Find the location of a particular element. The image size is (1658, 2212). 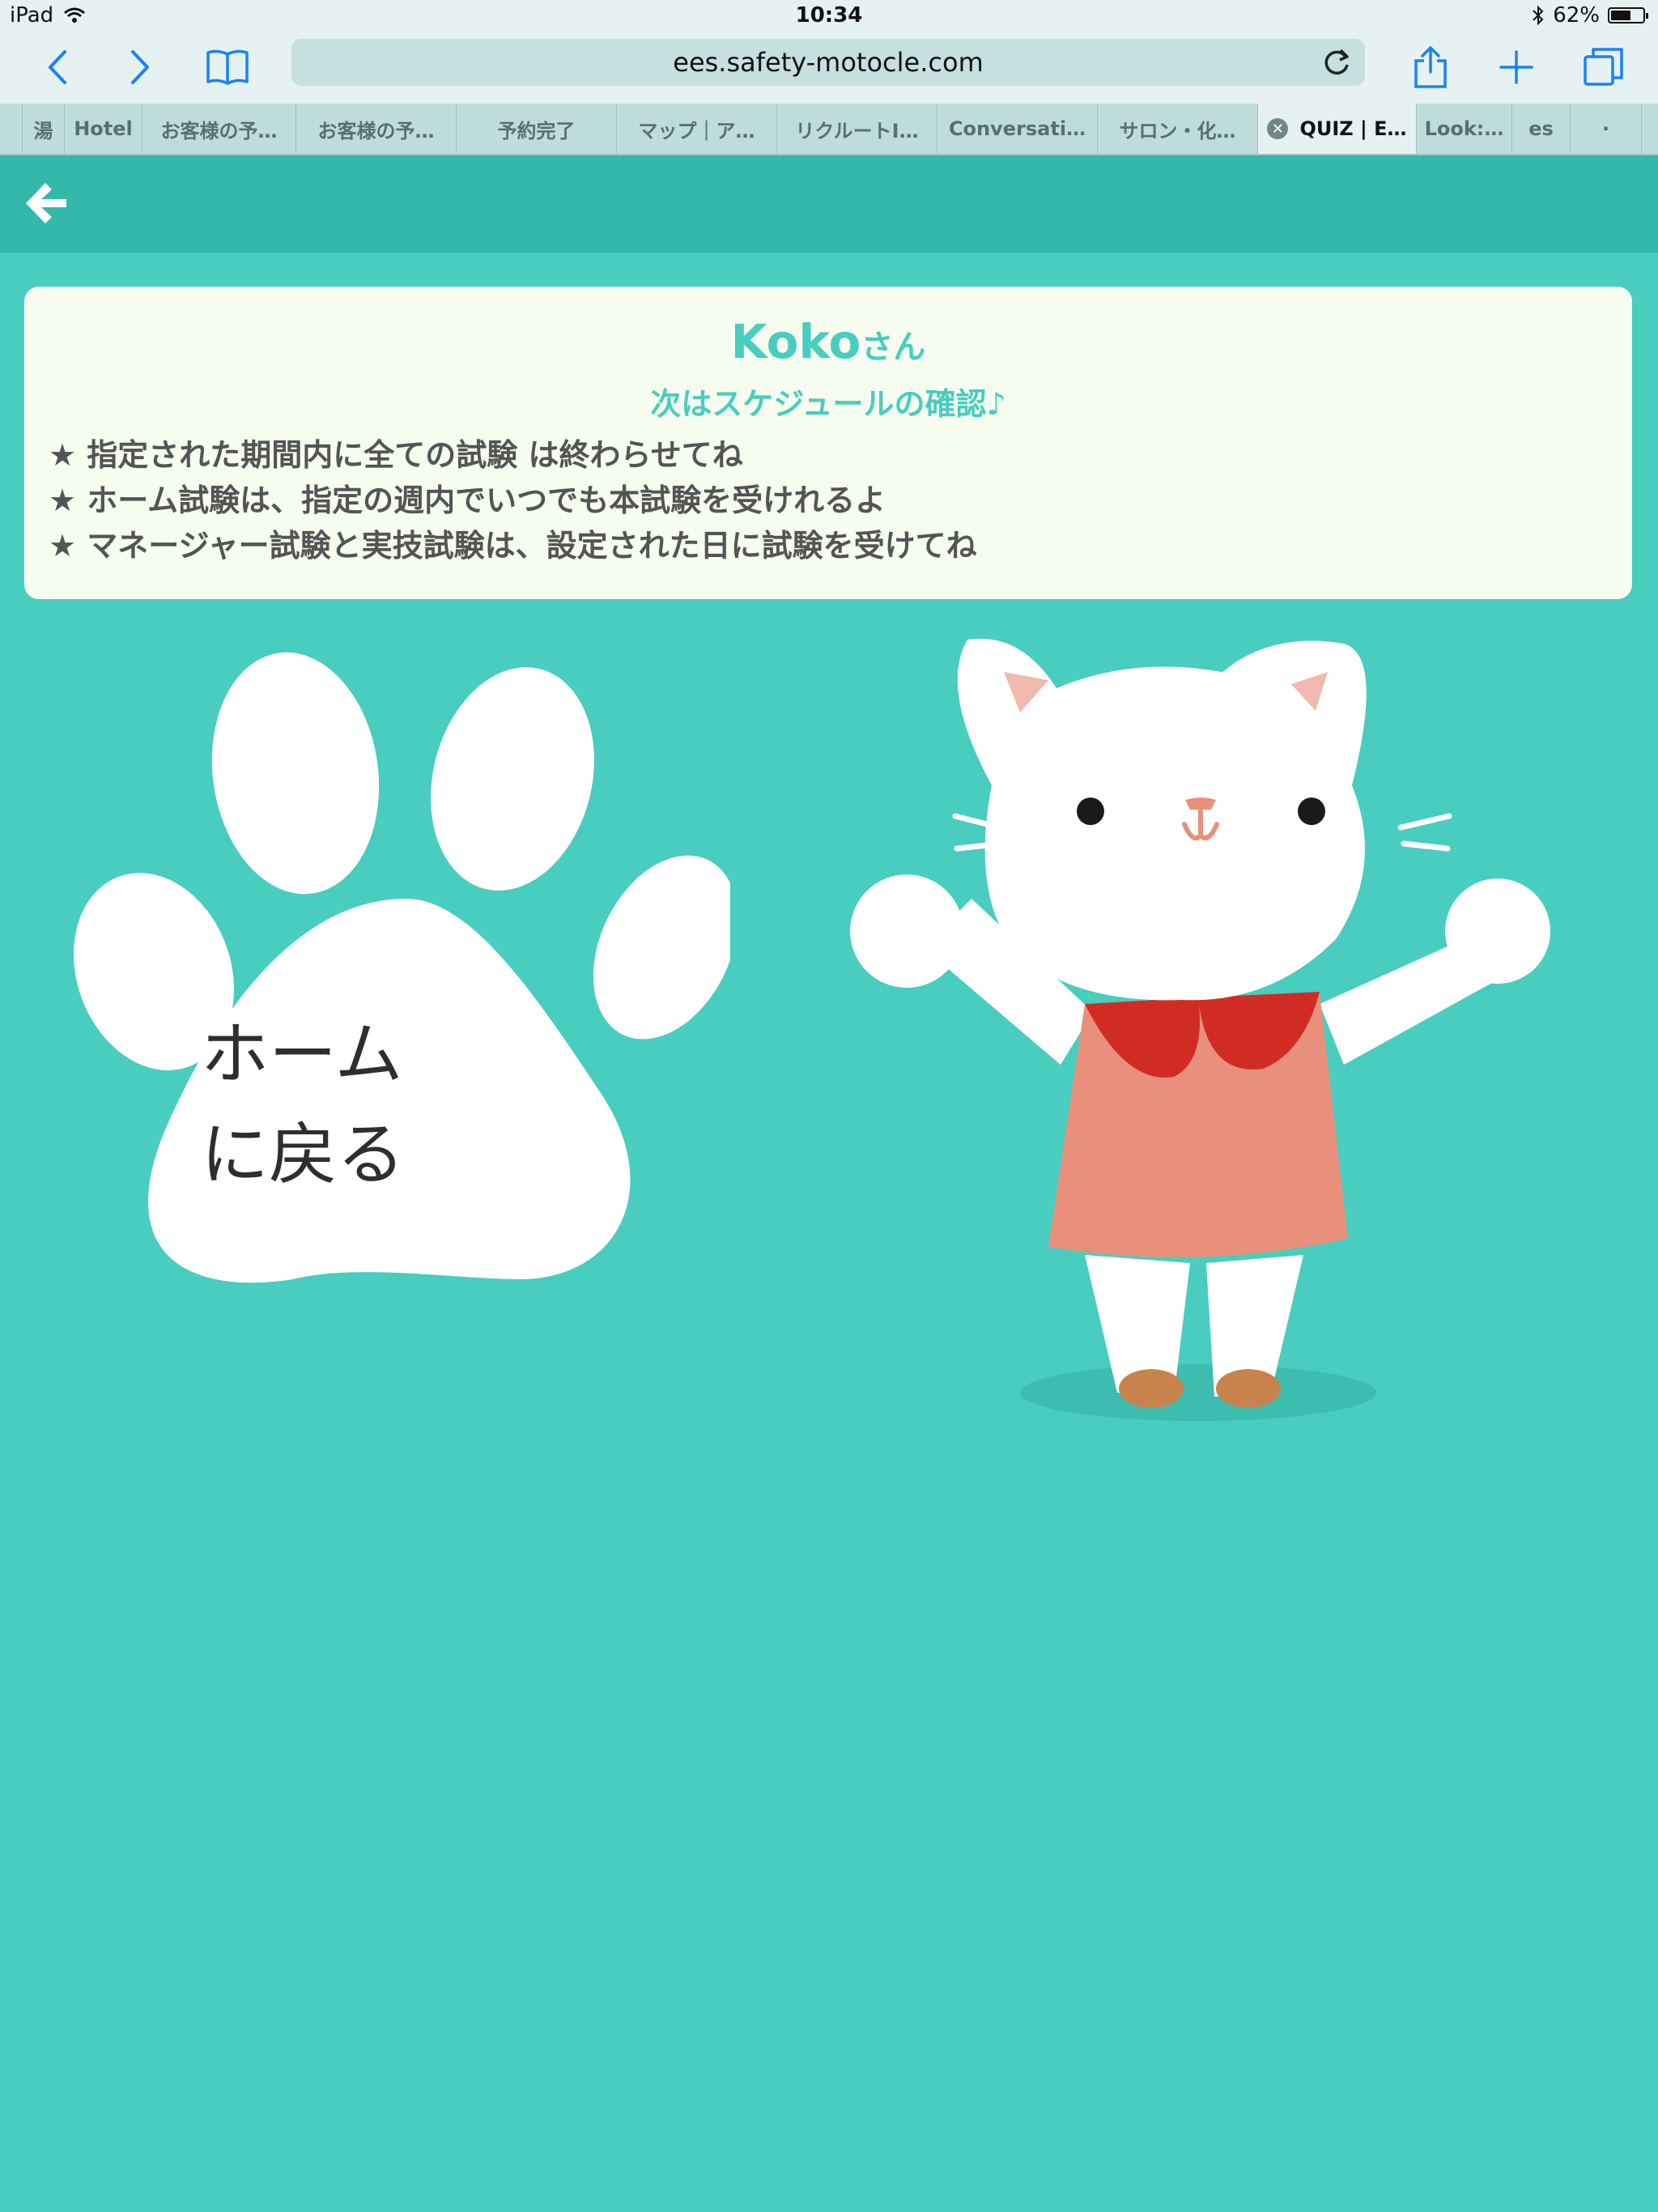

tab: Hotel is located at coordinates (103, 129).